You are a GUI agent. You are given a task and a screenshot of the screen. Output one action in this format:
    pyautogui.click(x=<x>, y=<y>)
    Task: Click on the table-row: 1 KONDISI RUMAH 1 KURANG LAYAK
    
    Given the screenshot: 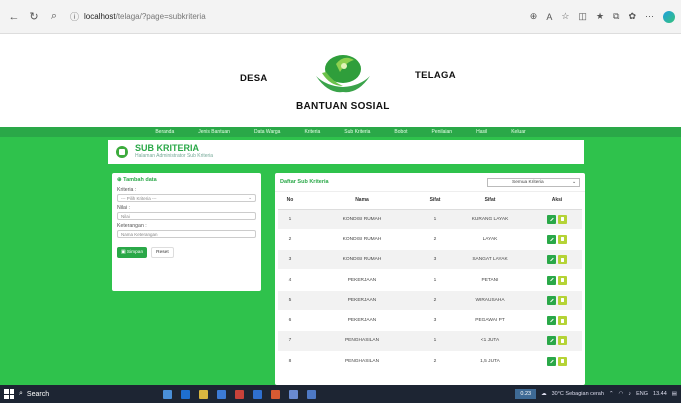 What is the action you would take?
    pyautogui.click(x=430, y=219)
    